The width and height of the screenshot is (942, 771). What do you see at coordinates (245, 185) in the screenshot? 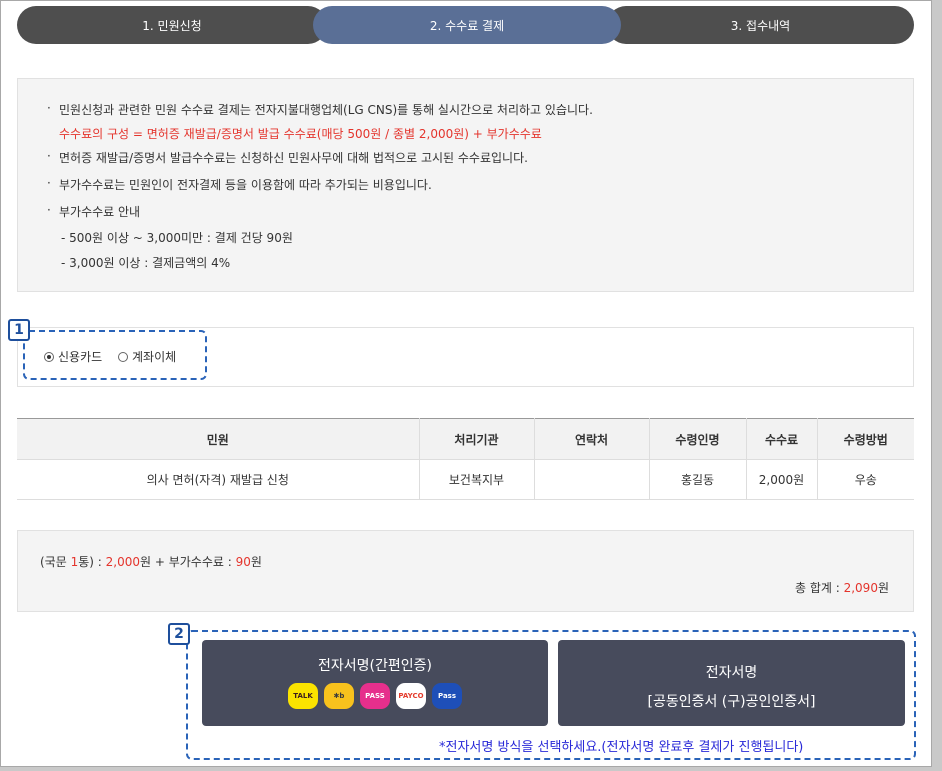
I see `info-line-3: 부가수수료는 민원인이 전자결제 등을 이용함에 따라 추가되는 비용입니다.` at bounding box center [245, 185].